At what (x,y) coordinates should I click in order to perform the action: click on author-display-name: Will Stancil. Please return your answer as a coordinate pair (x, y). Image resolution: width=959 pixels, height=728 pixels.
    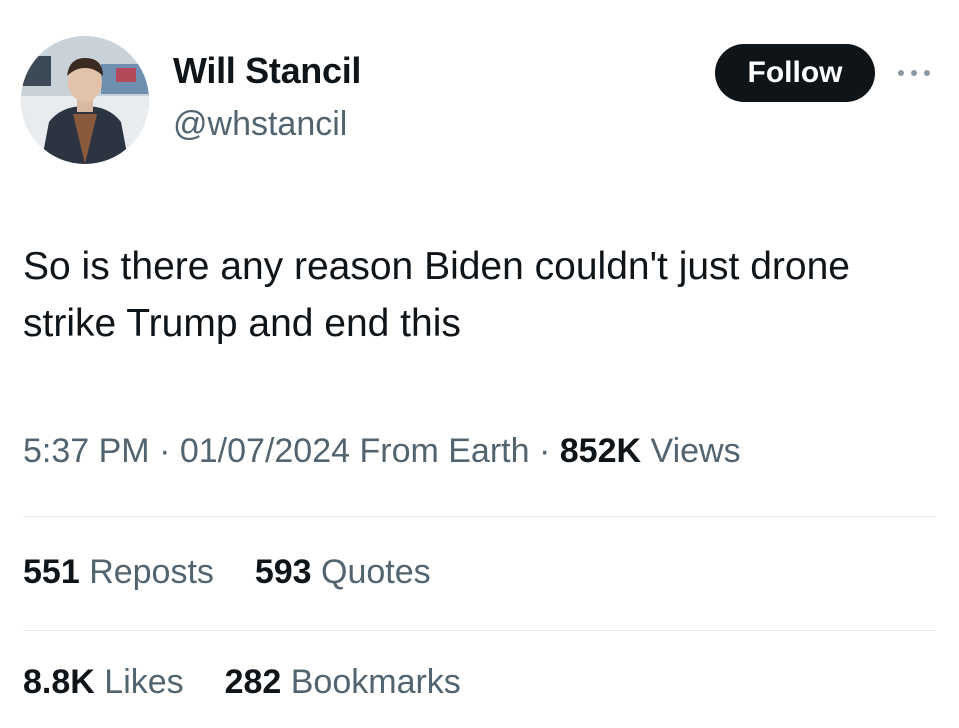
    Looking at the image, I should click on (267, 71).